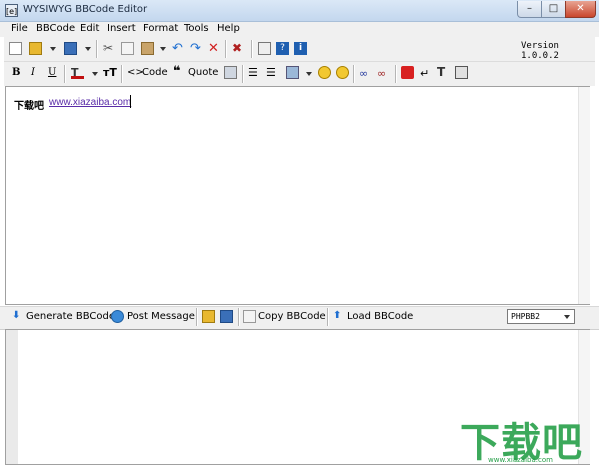 Image resolution: width=599 pixels, height=468 pixels. What do you see at coordinates (426, 73) in the screenshot?
I see `line-break-icon: ↵` at bounding box center [426, 73].